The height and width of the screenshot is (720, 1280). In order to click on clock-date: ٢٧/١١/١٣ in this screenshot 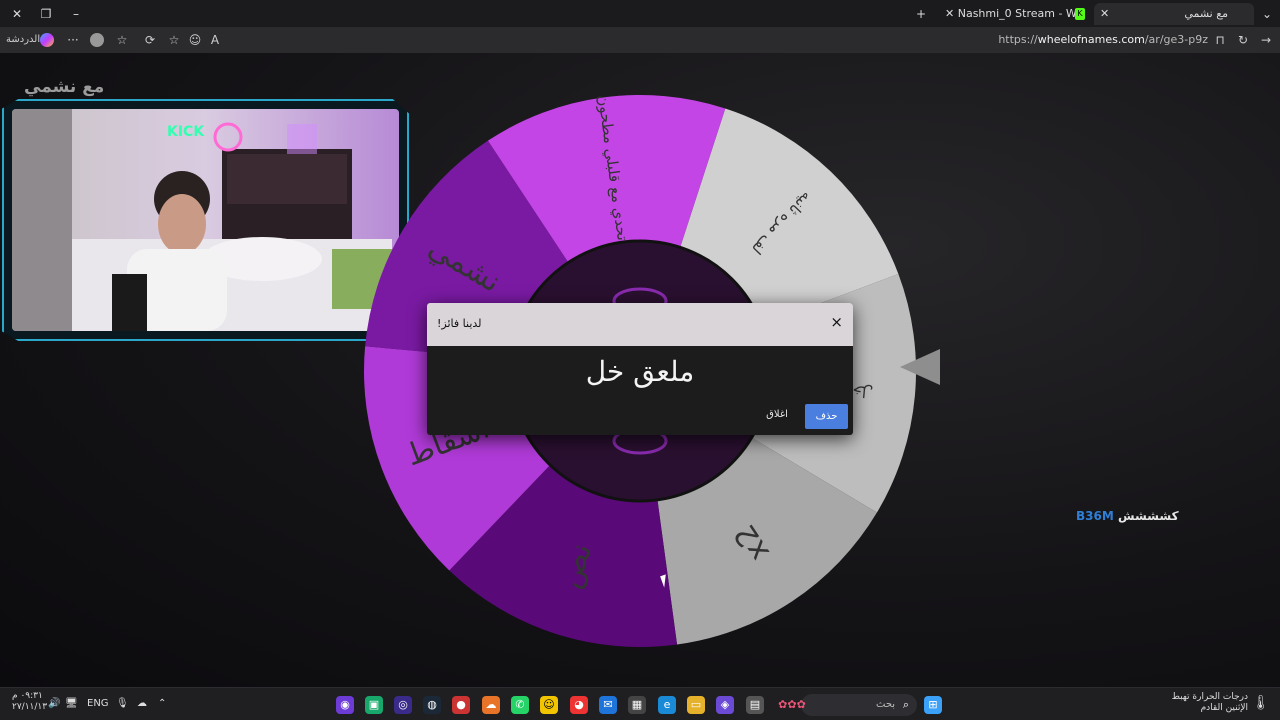, I will do `click(30, 707)`.